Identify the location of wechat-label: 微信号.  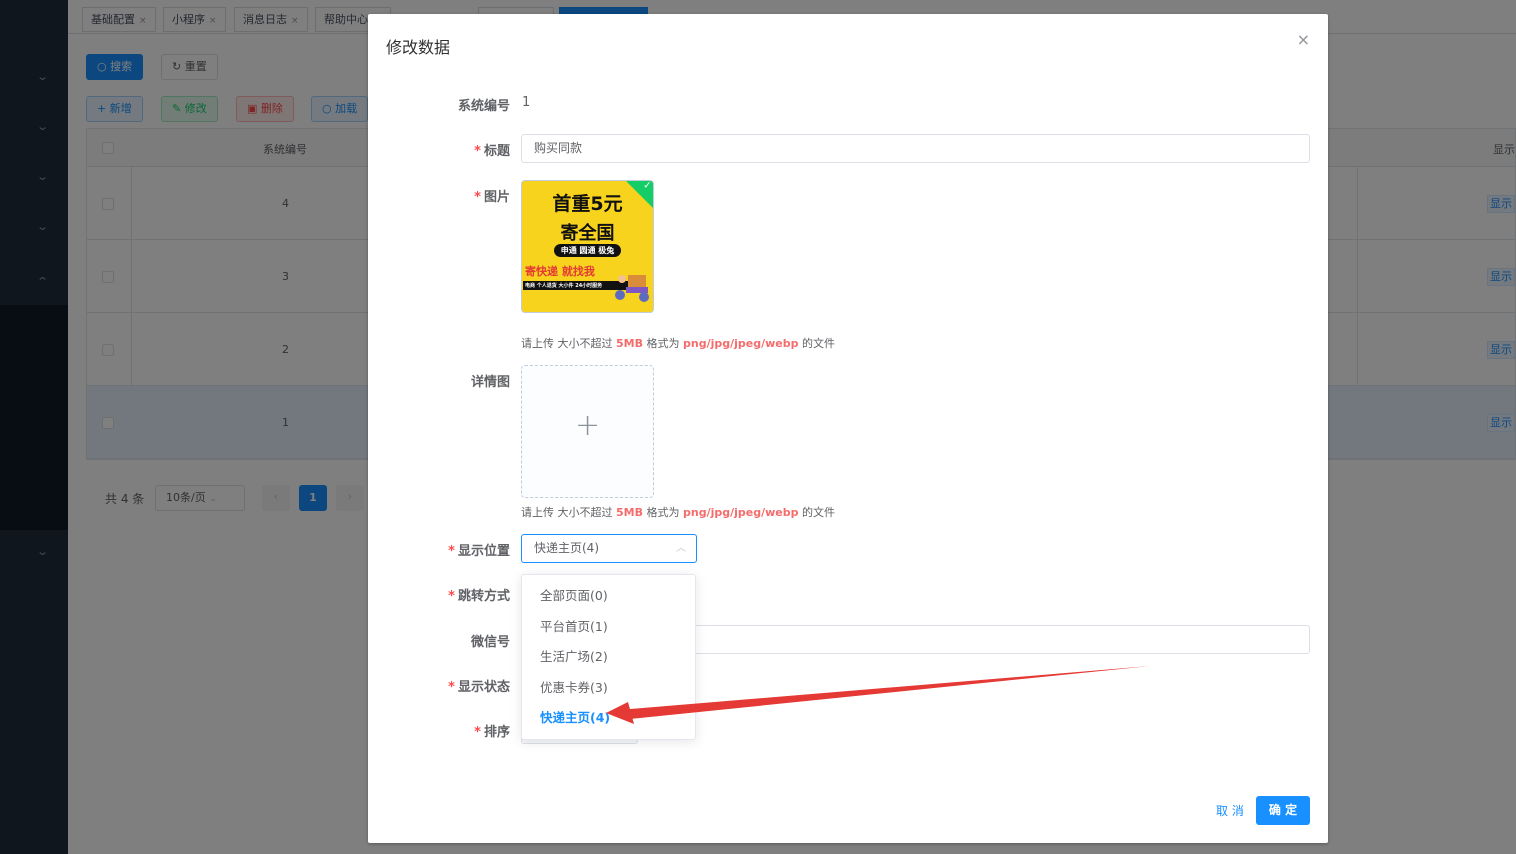
(490, 642).